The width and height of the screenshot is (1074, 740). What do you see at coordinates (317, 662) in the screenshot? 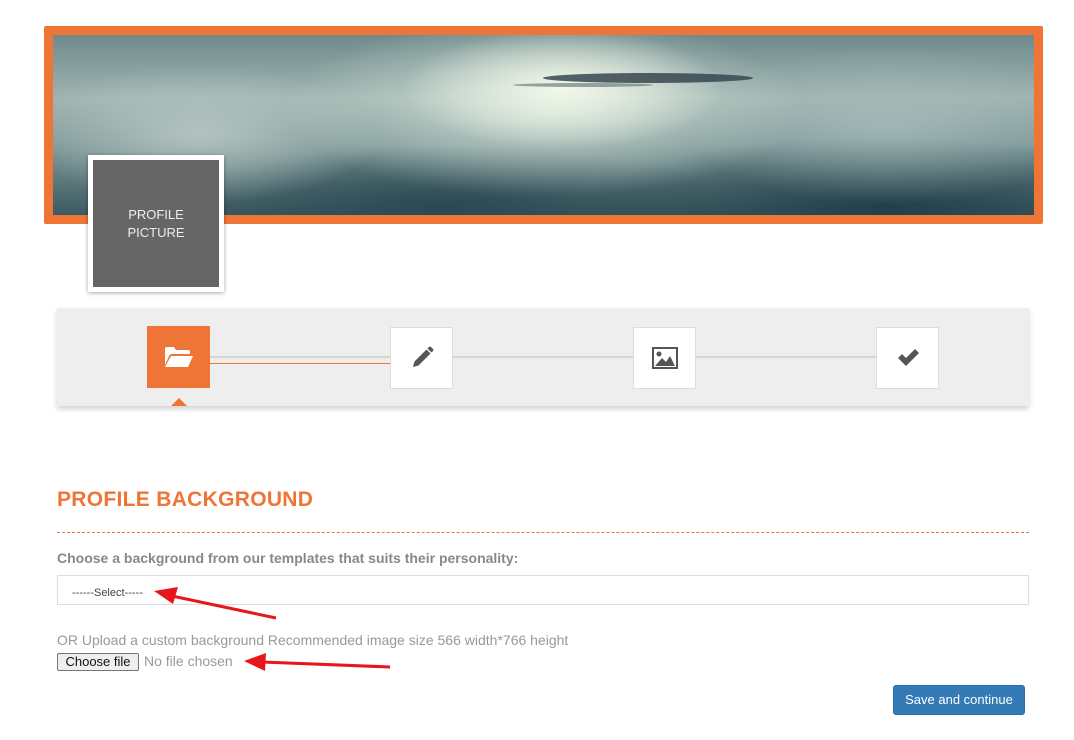
I see `arrow-to-file-input-icon` at bounding box center [317, 662].